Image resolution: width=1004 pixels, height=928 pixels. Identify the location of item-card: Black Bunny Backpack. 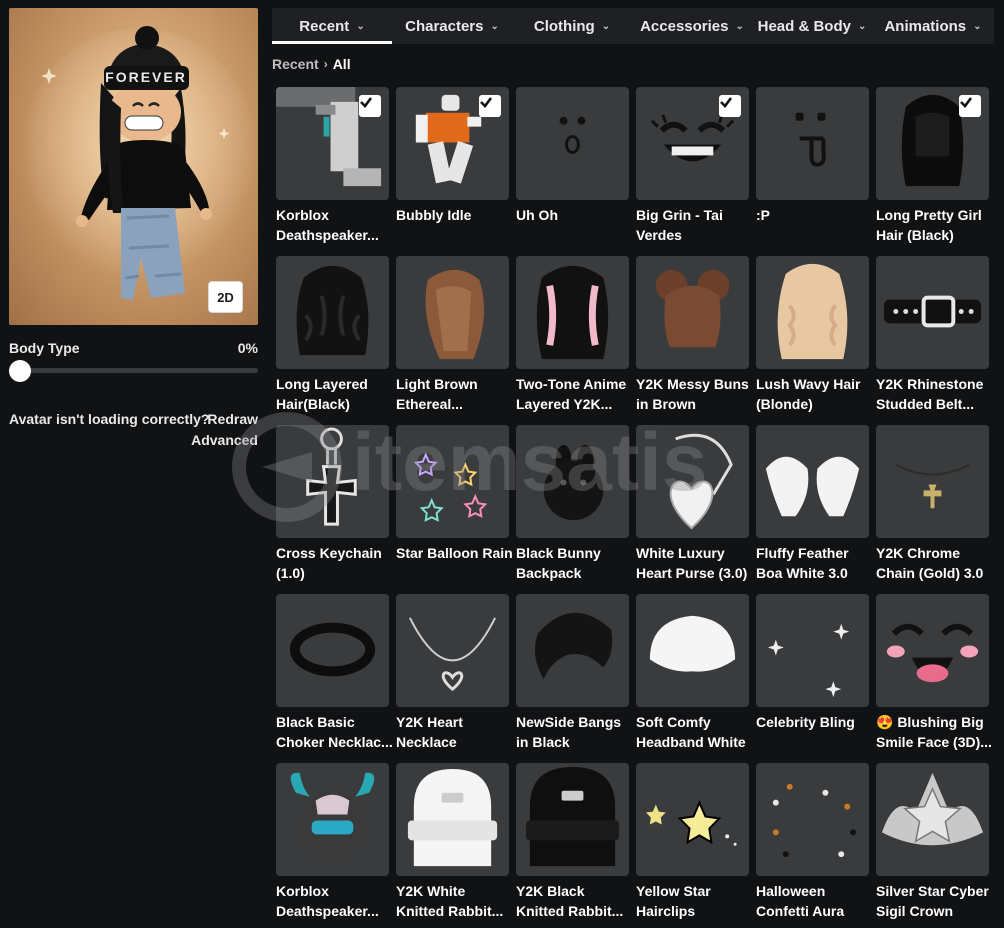
(572, 507).